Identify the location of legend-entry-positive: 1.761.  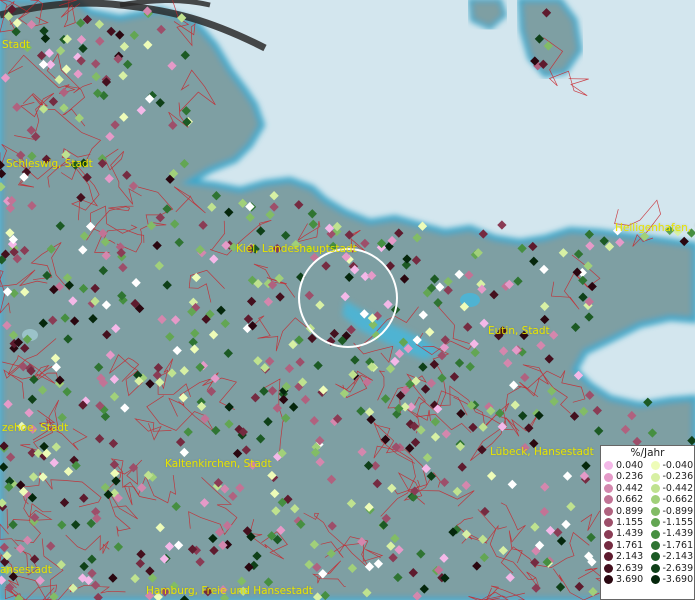
(624, 545).